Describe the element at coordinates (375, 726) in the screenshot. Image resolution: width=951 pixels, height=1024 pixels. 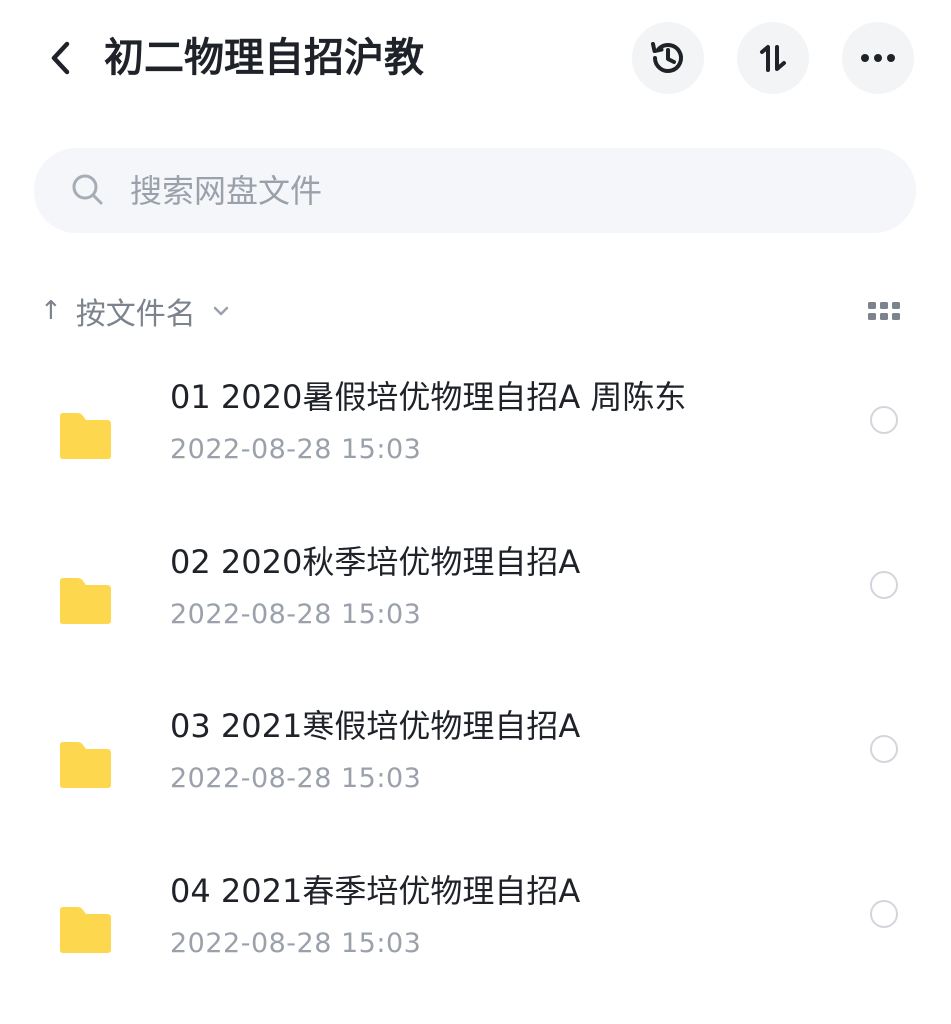
I see `file-name: 03 2021寒假培优物理自招A` at that location.